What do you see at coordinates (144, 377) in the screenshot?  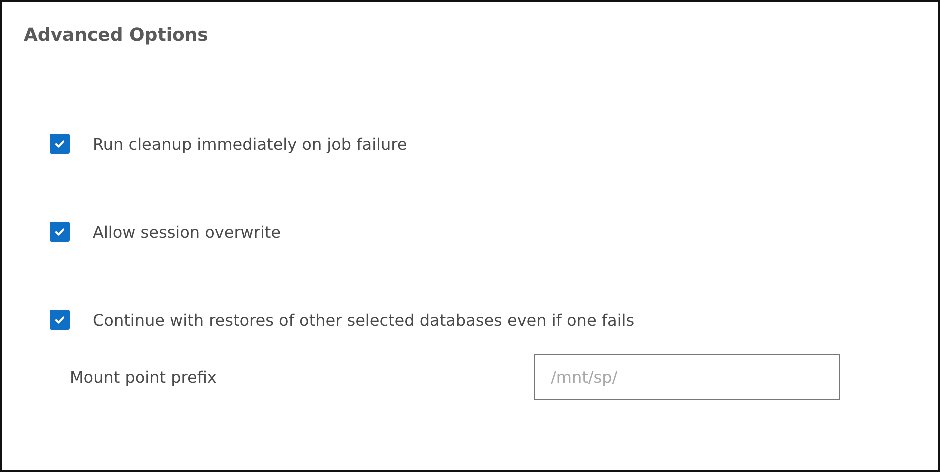 I see `field-label: Mount point prefix` at bounding box center [144, 377].